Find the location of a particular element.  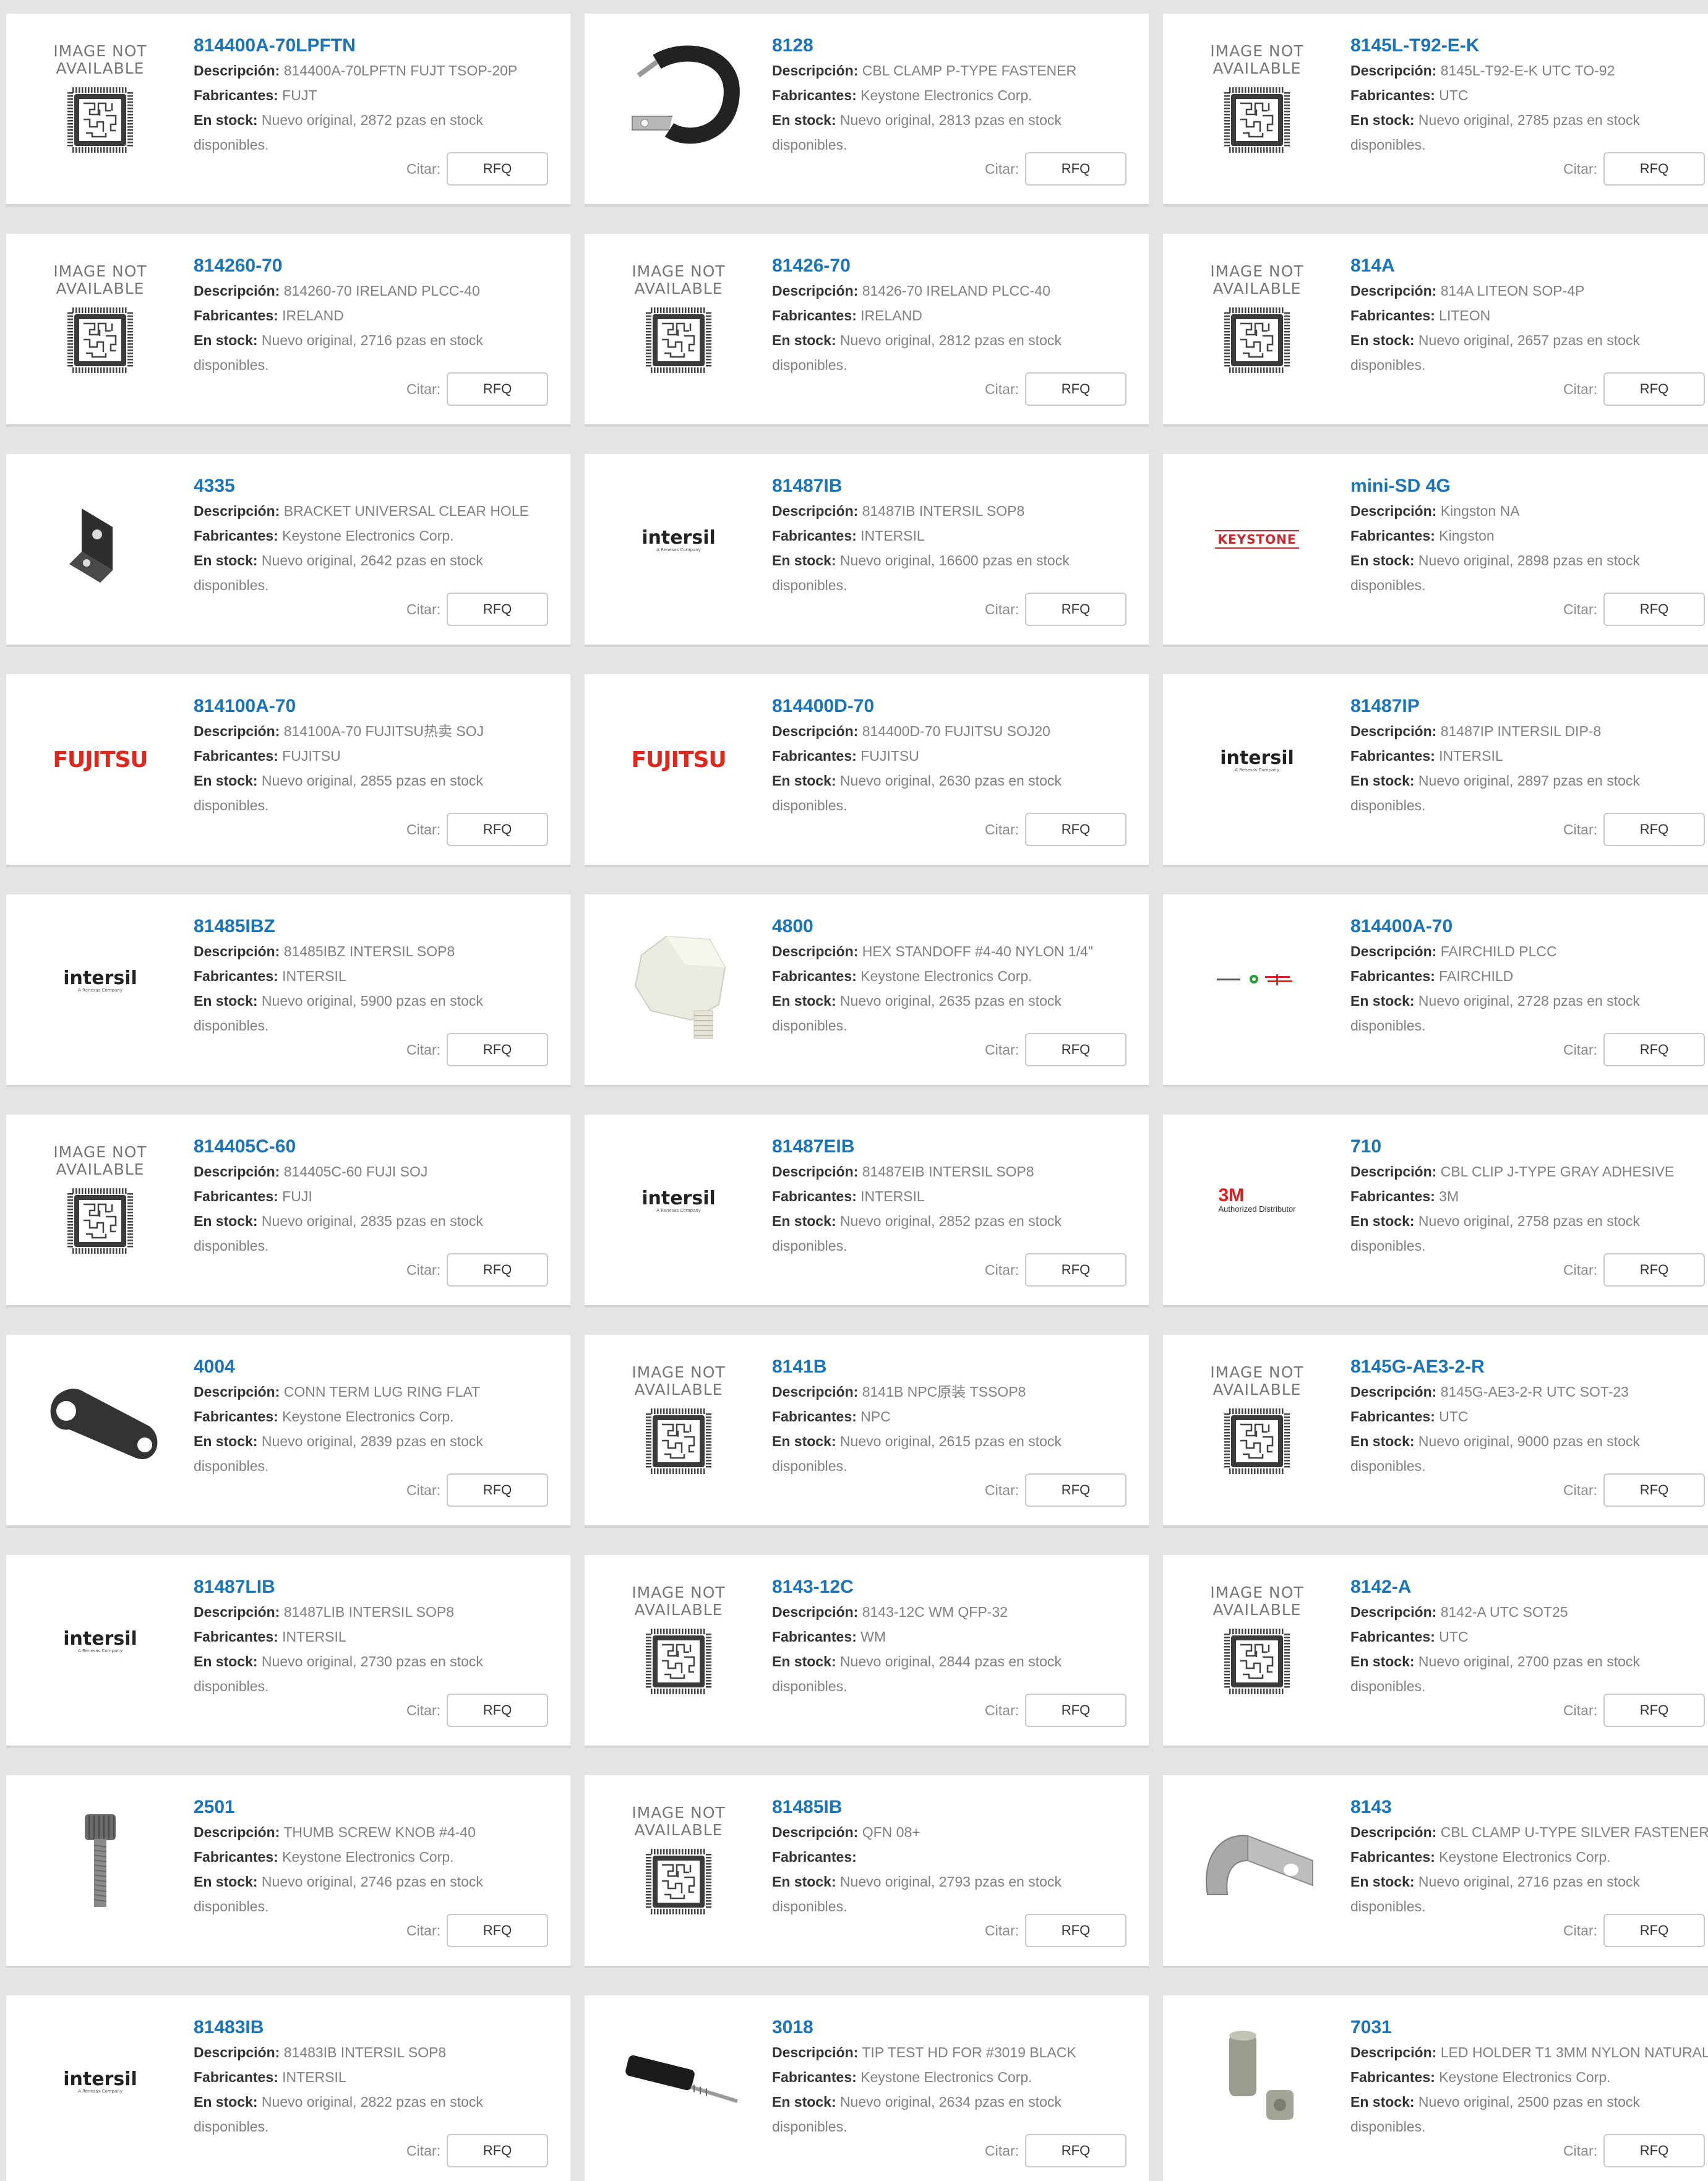

part-number-link: 3018 is located at coordinates (958, 2027).